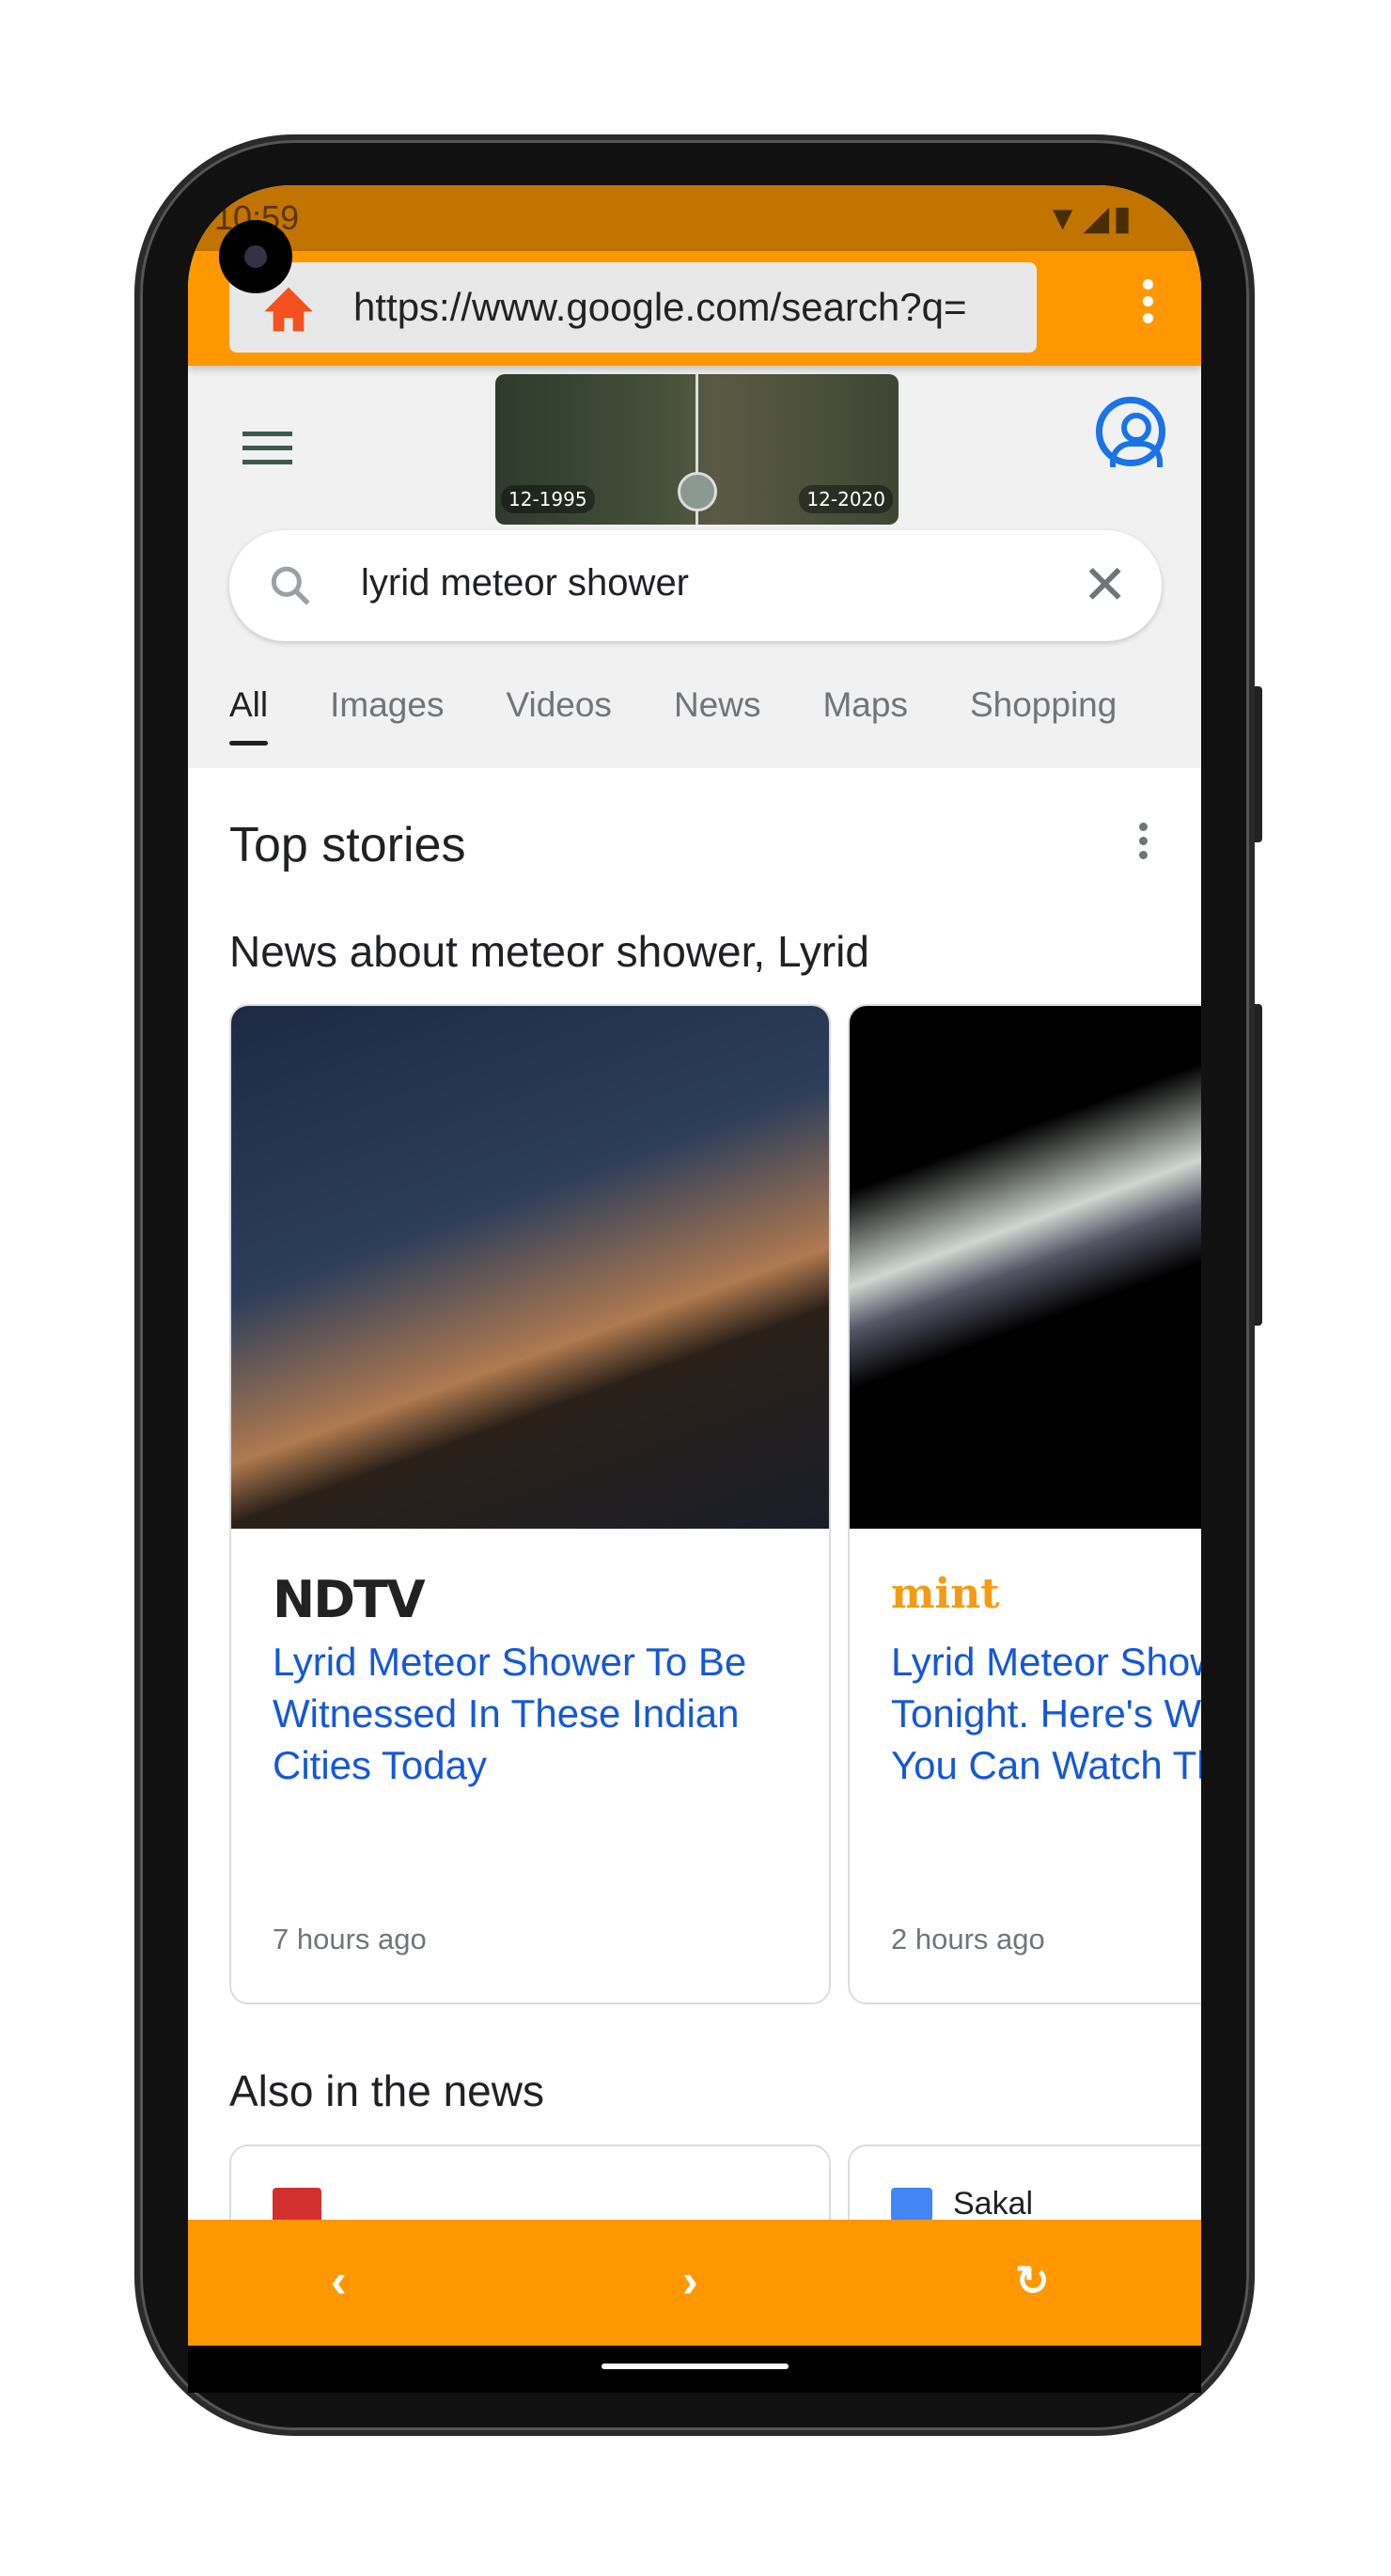 The height and width of the screenshot is (2576, 1391). Describe the element at coordinates (696, 586) in the screenshot. I see `search-box: lyrid meteor shower ✕` at that location.